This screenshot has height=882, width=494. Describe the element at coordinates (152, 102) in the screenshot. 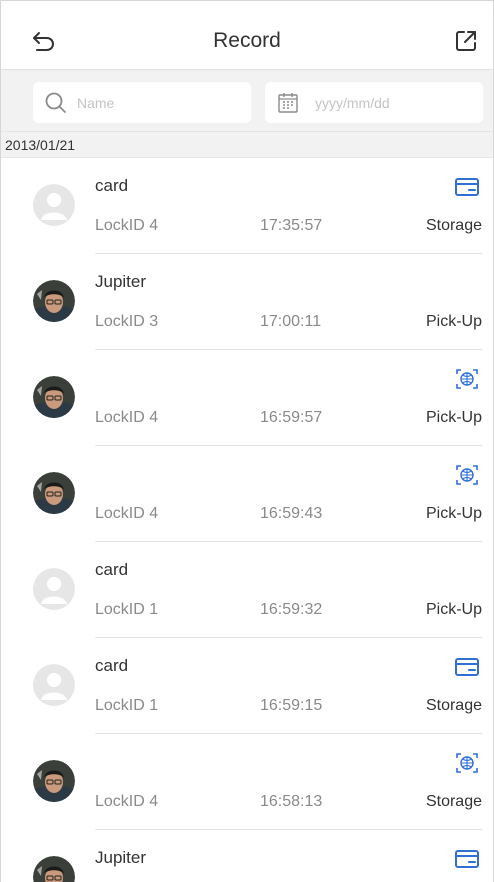

I see `name-input` at that location.